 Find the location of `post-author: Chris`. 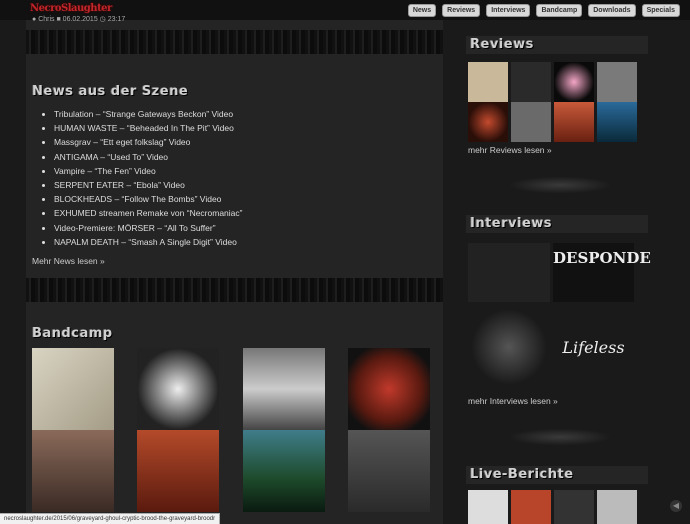

post-author: Chris is located at coordinates (46, 19).